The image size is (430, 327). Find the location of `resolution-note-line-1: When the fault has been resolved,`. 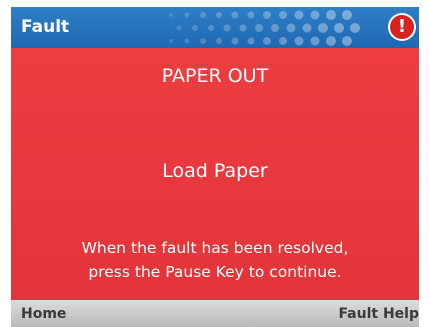

resolution-note-line-1: When the fault has been resolved, is located at coordinates (215, 248).